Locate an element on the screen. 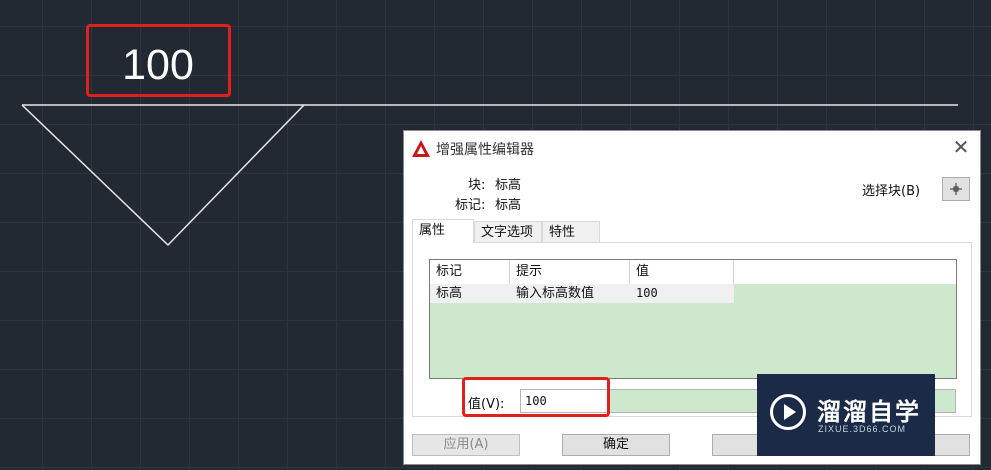 The image size is (991, 470). highlight-box-canvas-text is located at coordinates (158, 60).